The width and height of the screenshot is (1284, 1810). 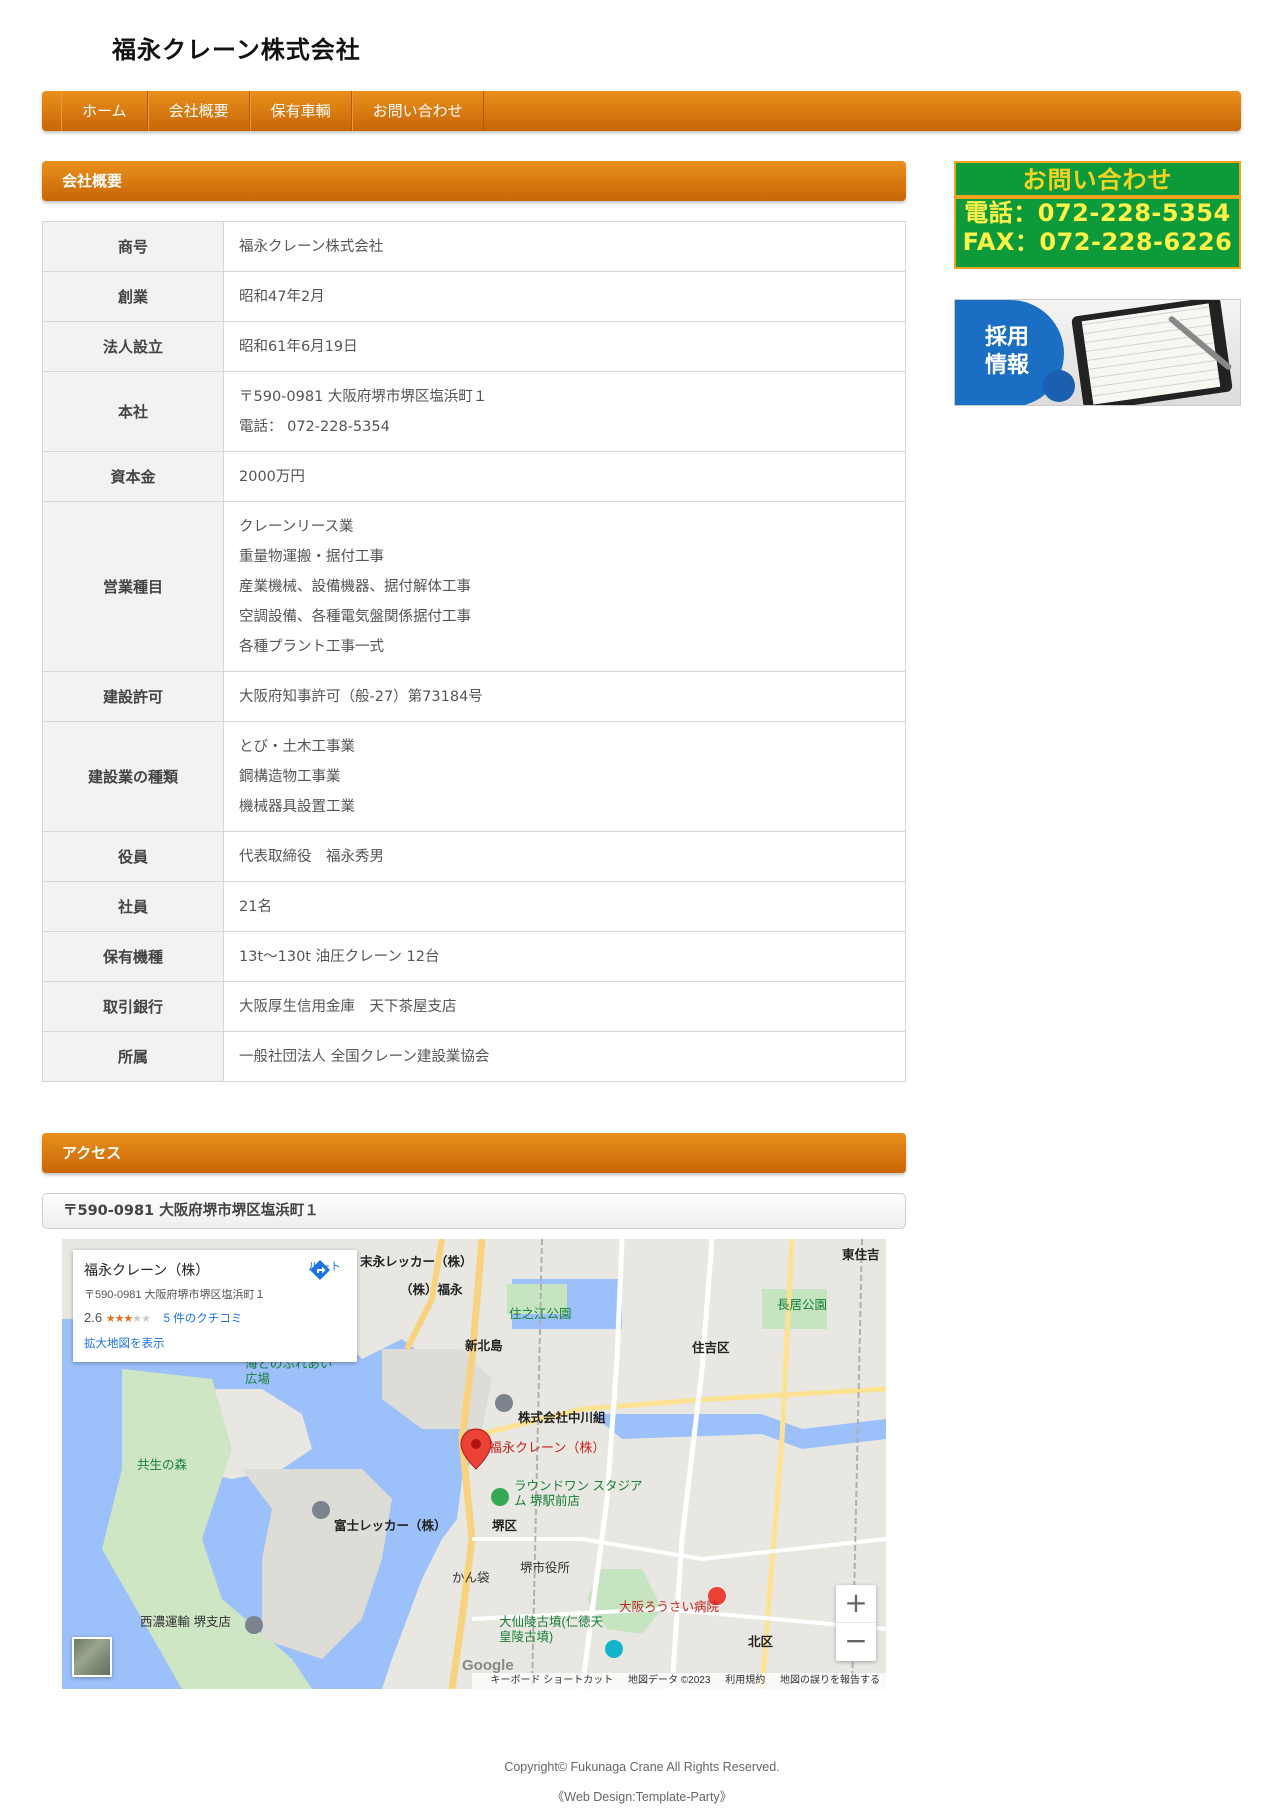 What do you see at coordinates (416, 1262) in the screenshot?
I see `map-label-suenaga: 末永レッカー（株）` at bounding box center [416, 1262].